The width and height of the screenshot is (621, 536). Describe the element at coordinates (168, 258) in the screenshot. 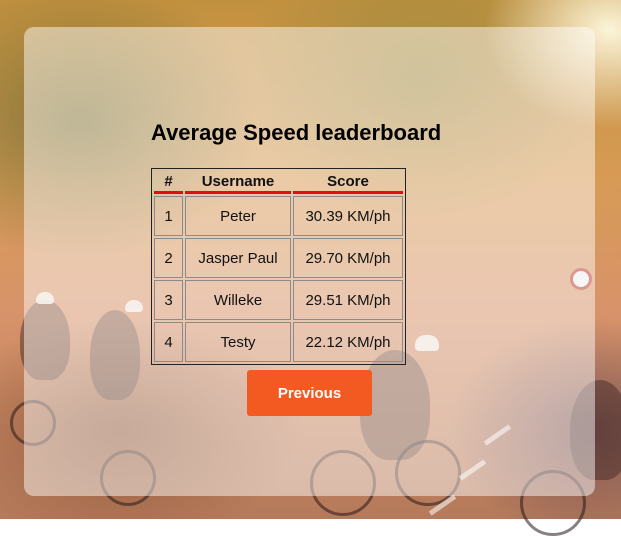

I see `rank-cell: 2` at that location.